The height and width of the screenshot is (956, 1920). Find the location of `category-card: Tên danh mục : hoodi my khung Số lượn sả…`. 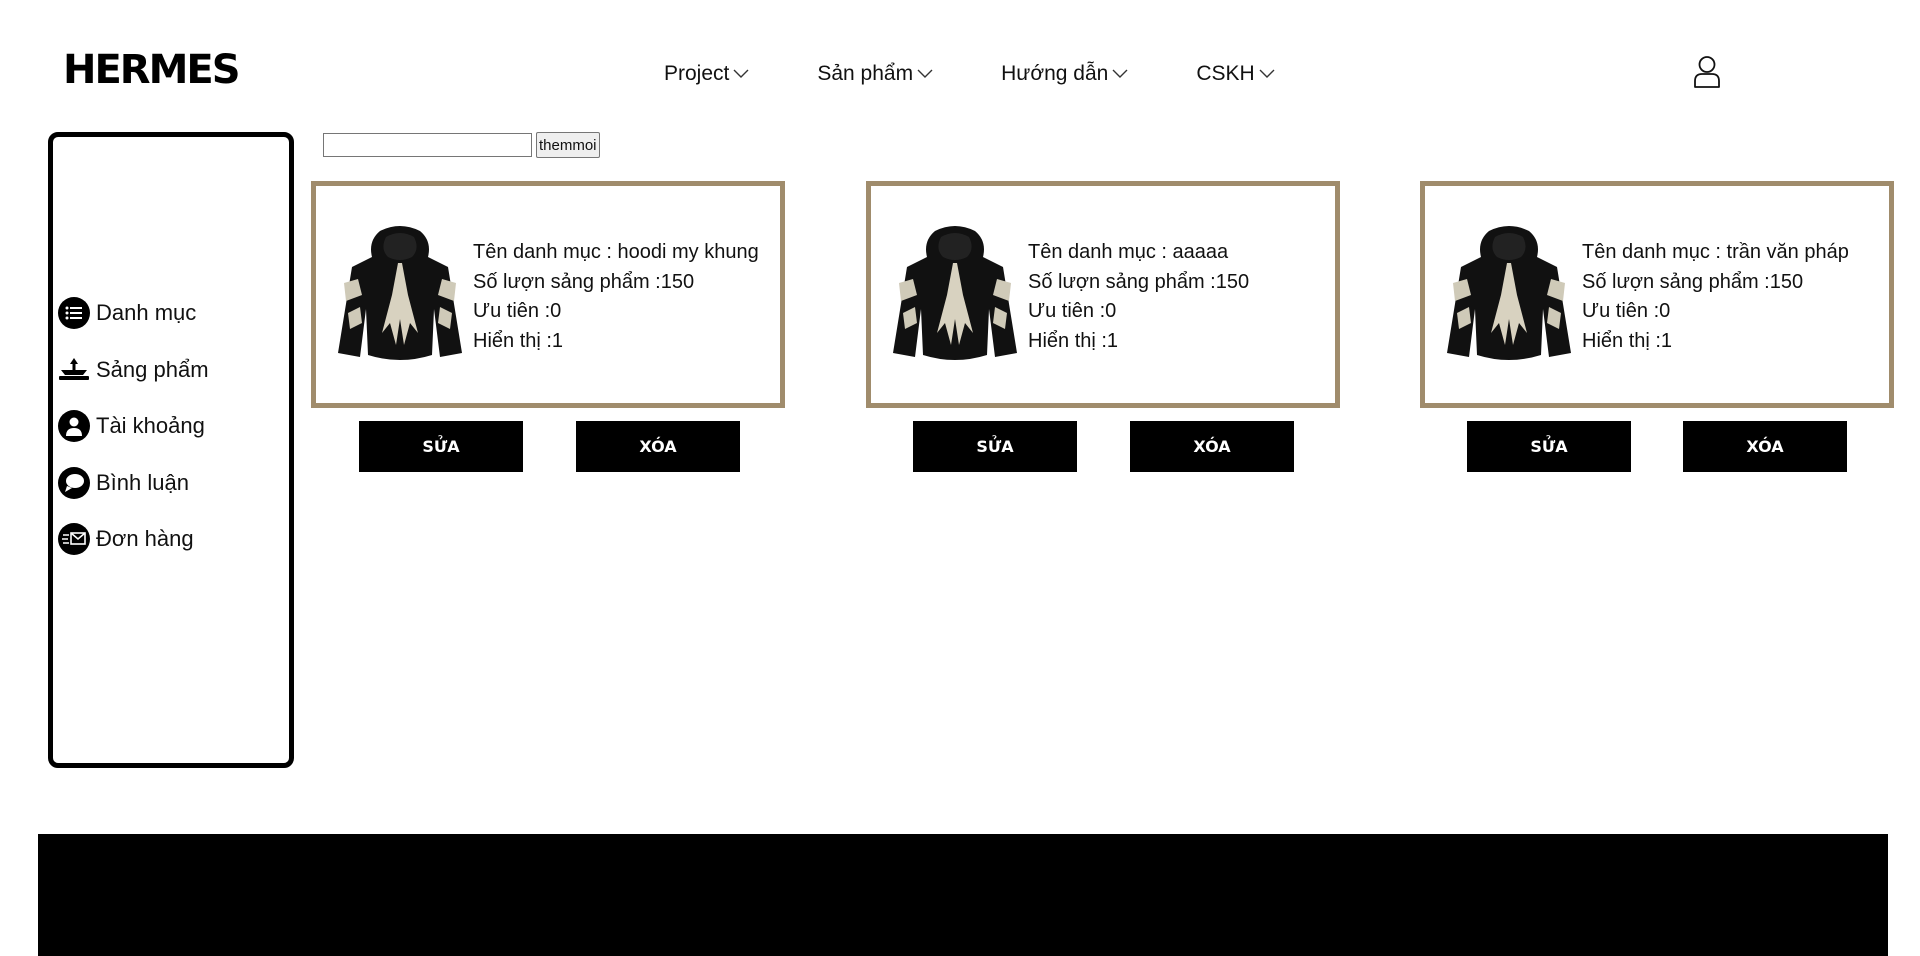

category-card: Tên danh mục : hoodi my khung Số lượn sả… is located at coordinates (548, 294).